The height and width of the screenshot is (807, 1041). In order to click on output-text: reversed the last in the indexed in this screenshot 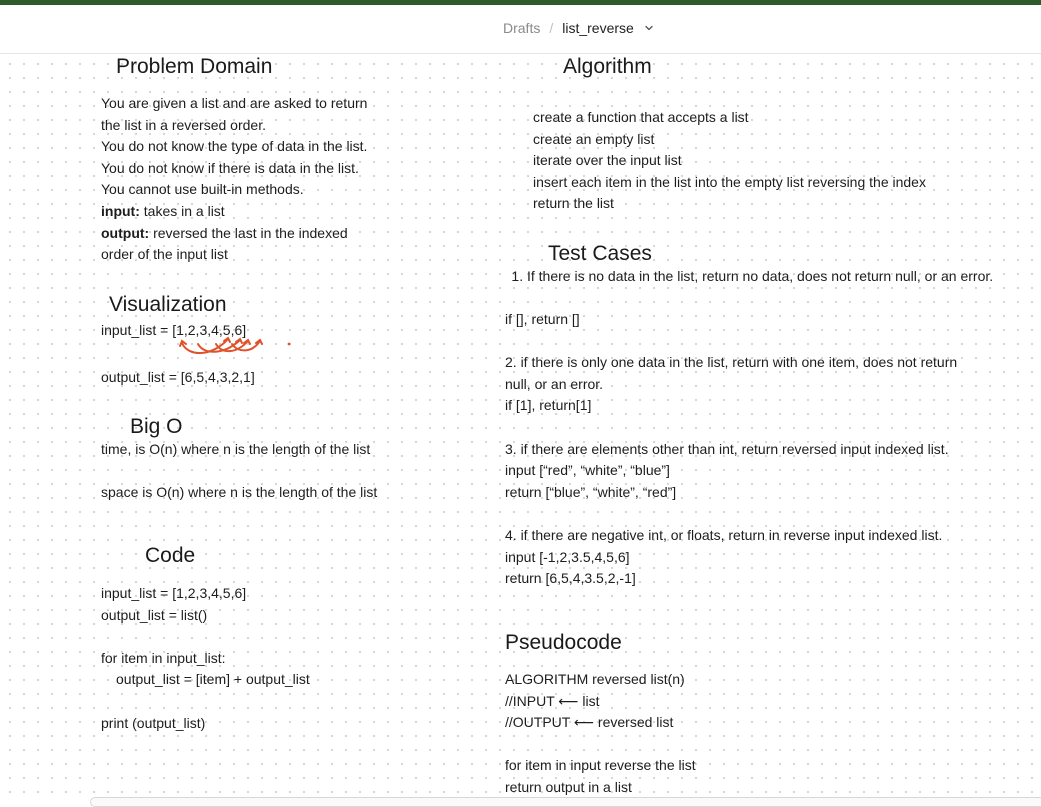, I will do `click(248, 232)`.